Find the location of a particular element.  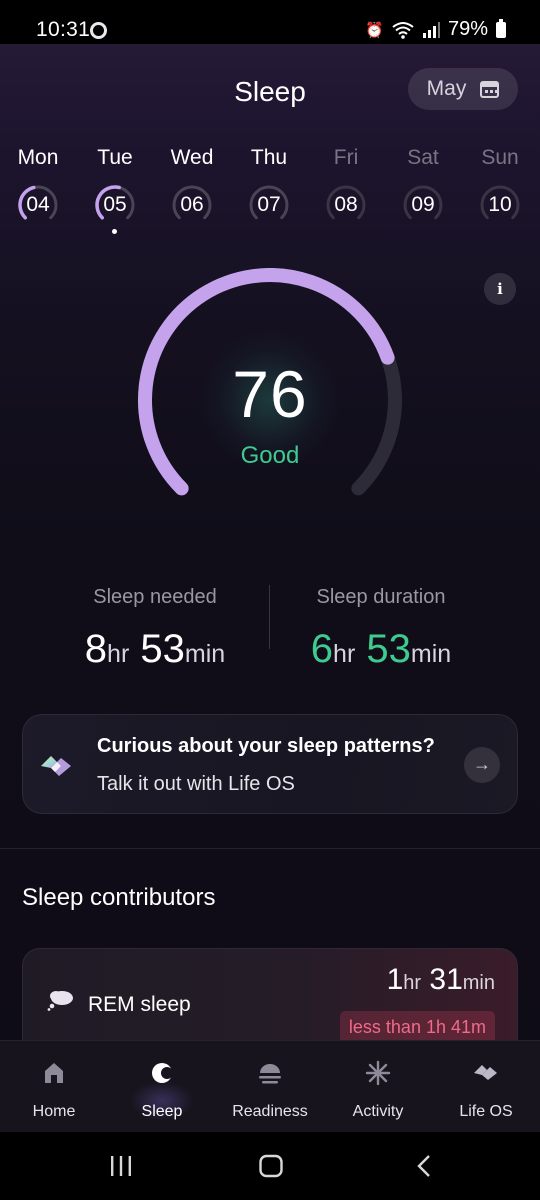

sleep-needed-min-unit: min is located at coordinates (205, 654).